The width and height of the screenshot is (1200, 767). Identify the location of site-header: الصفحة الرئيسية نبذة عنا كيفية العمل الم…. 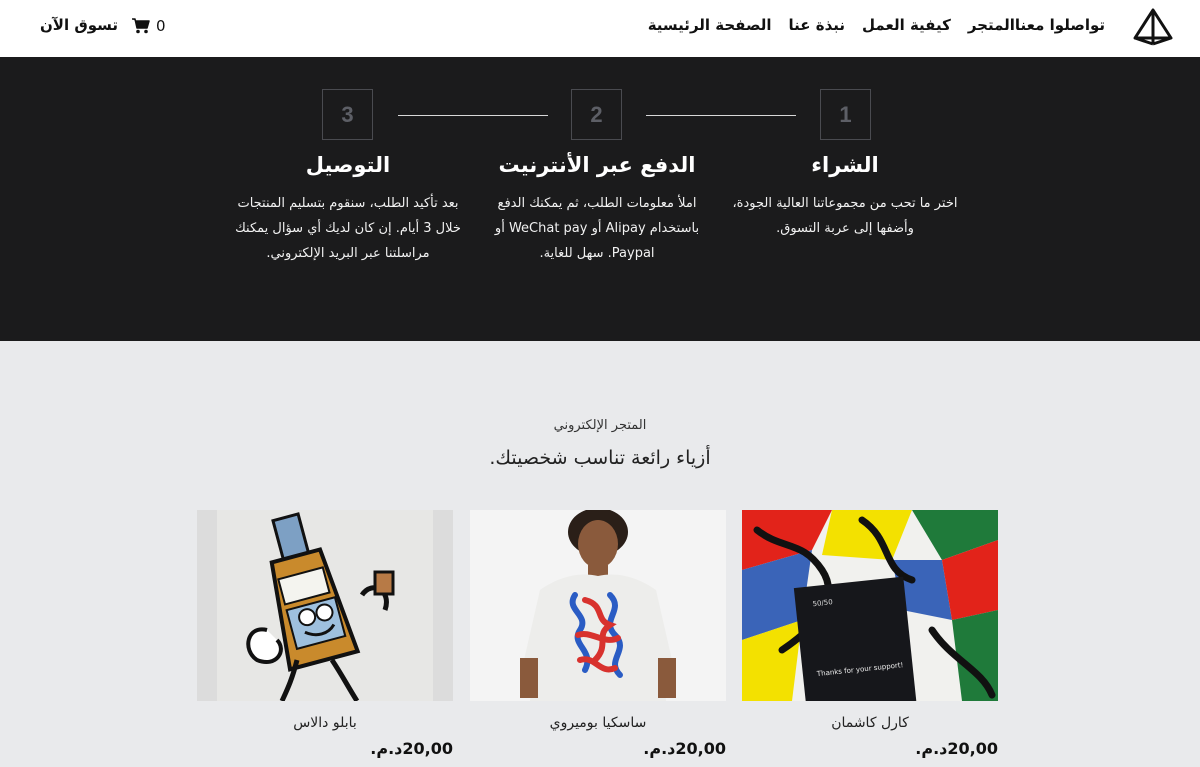
(600, 28).